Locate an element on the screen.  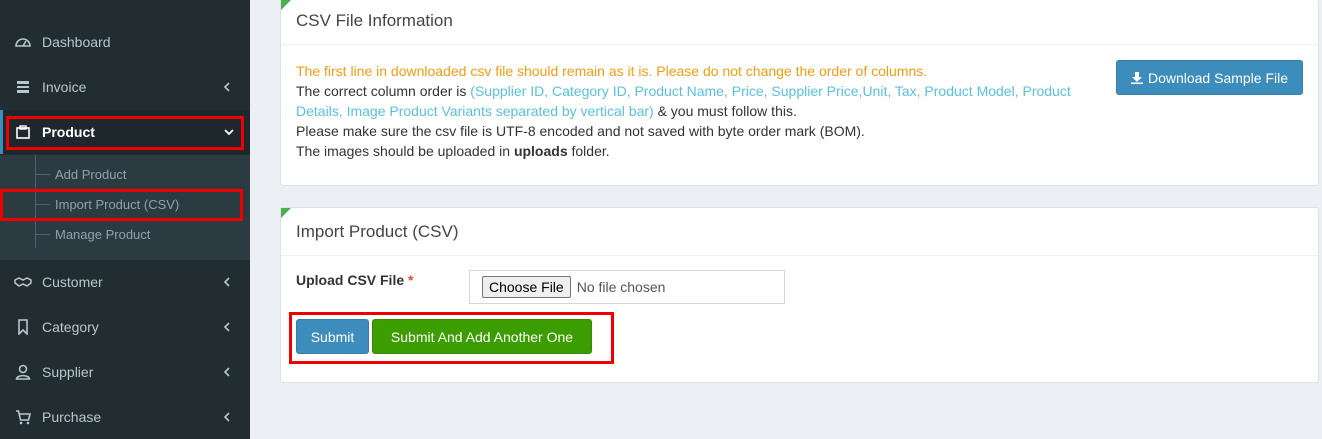
submenu-item-manage-product: Manage Product is located at coordinates (125, 234).